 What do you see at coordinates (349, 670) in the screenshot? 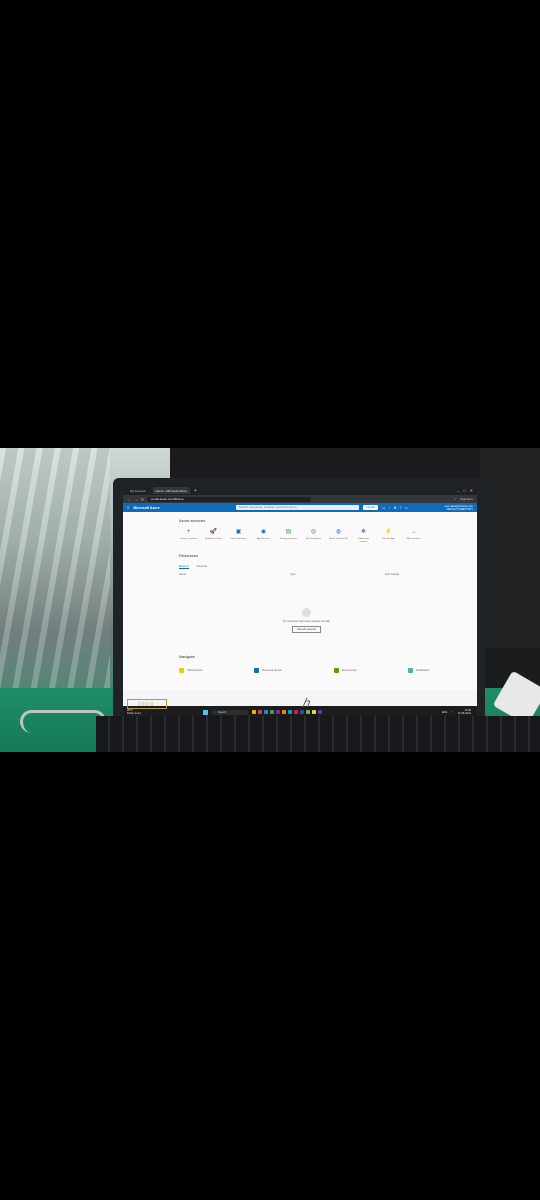
I see `navigate-label: All resources` at bounding box center [349, 670].